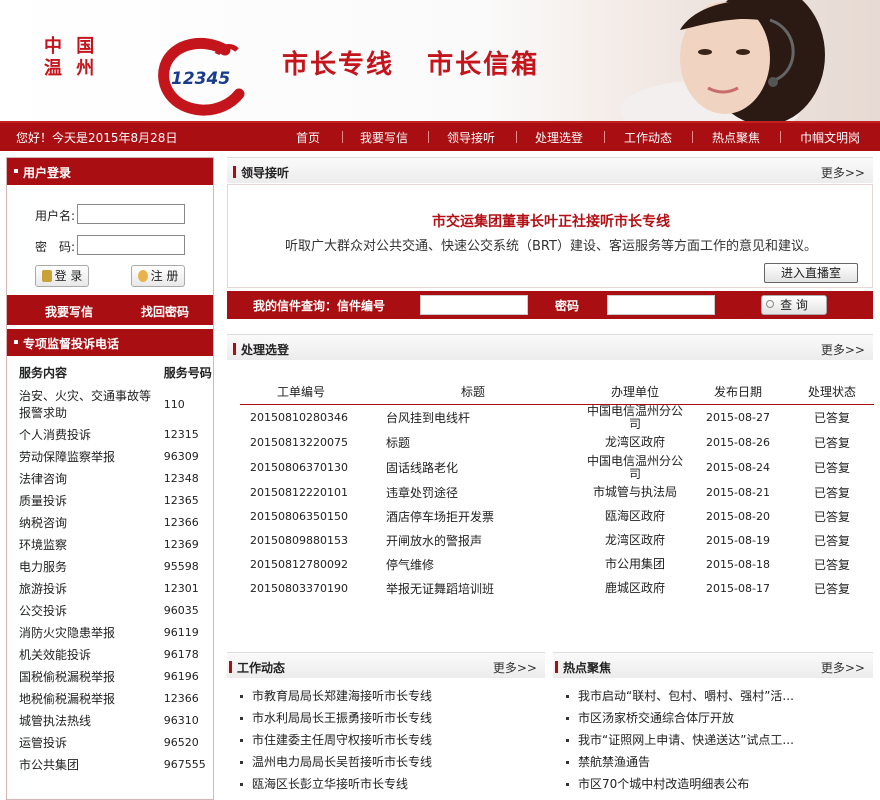 The image size is (880, 800). What do you see at coordinates (43, 566) in the screenshot?
I see `hotline-service-name: 电力服务` at bounding box center [43, 566].